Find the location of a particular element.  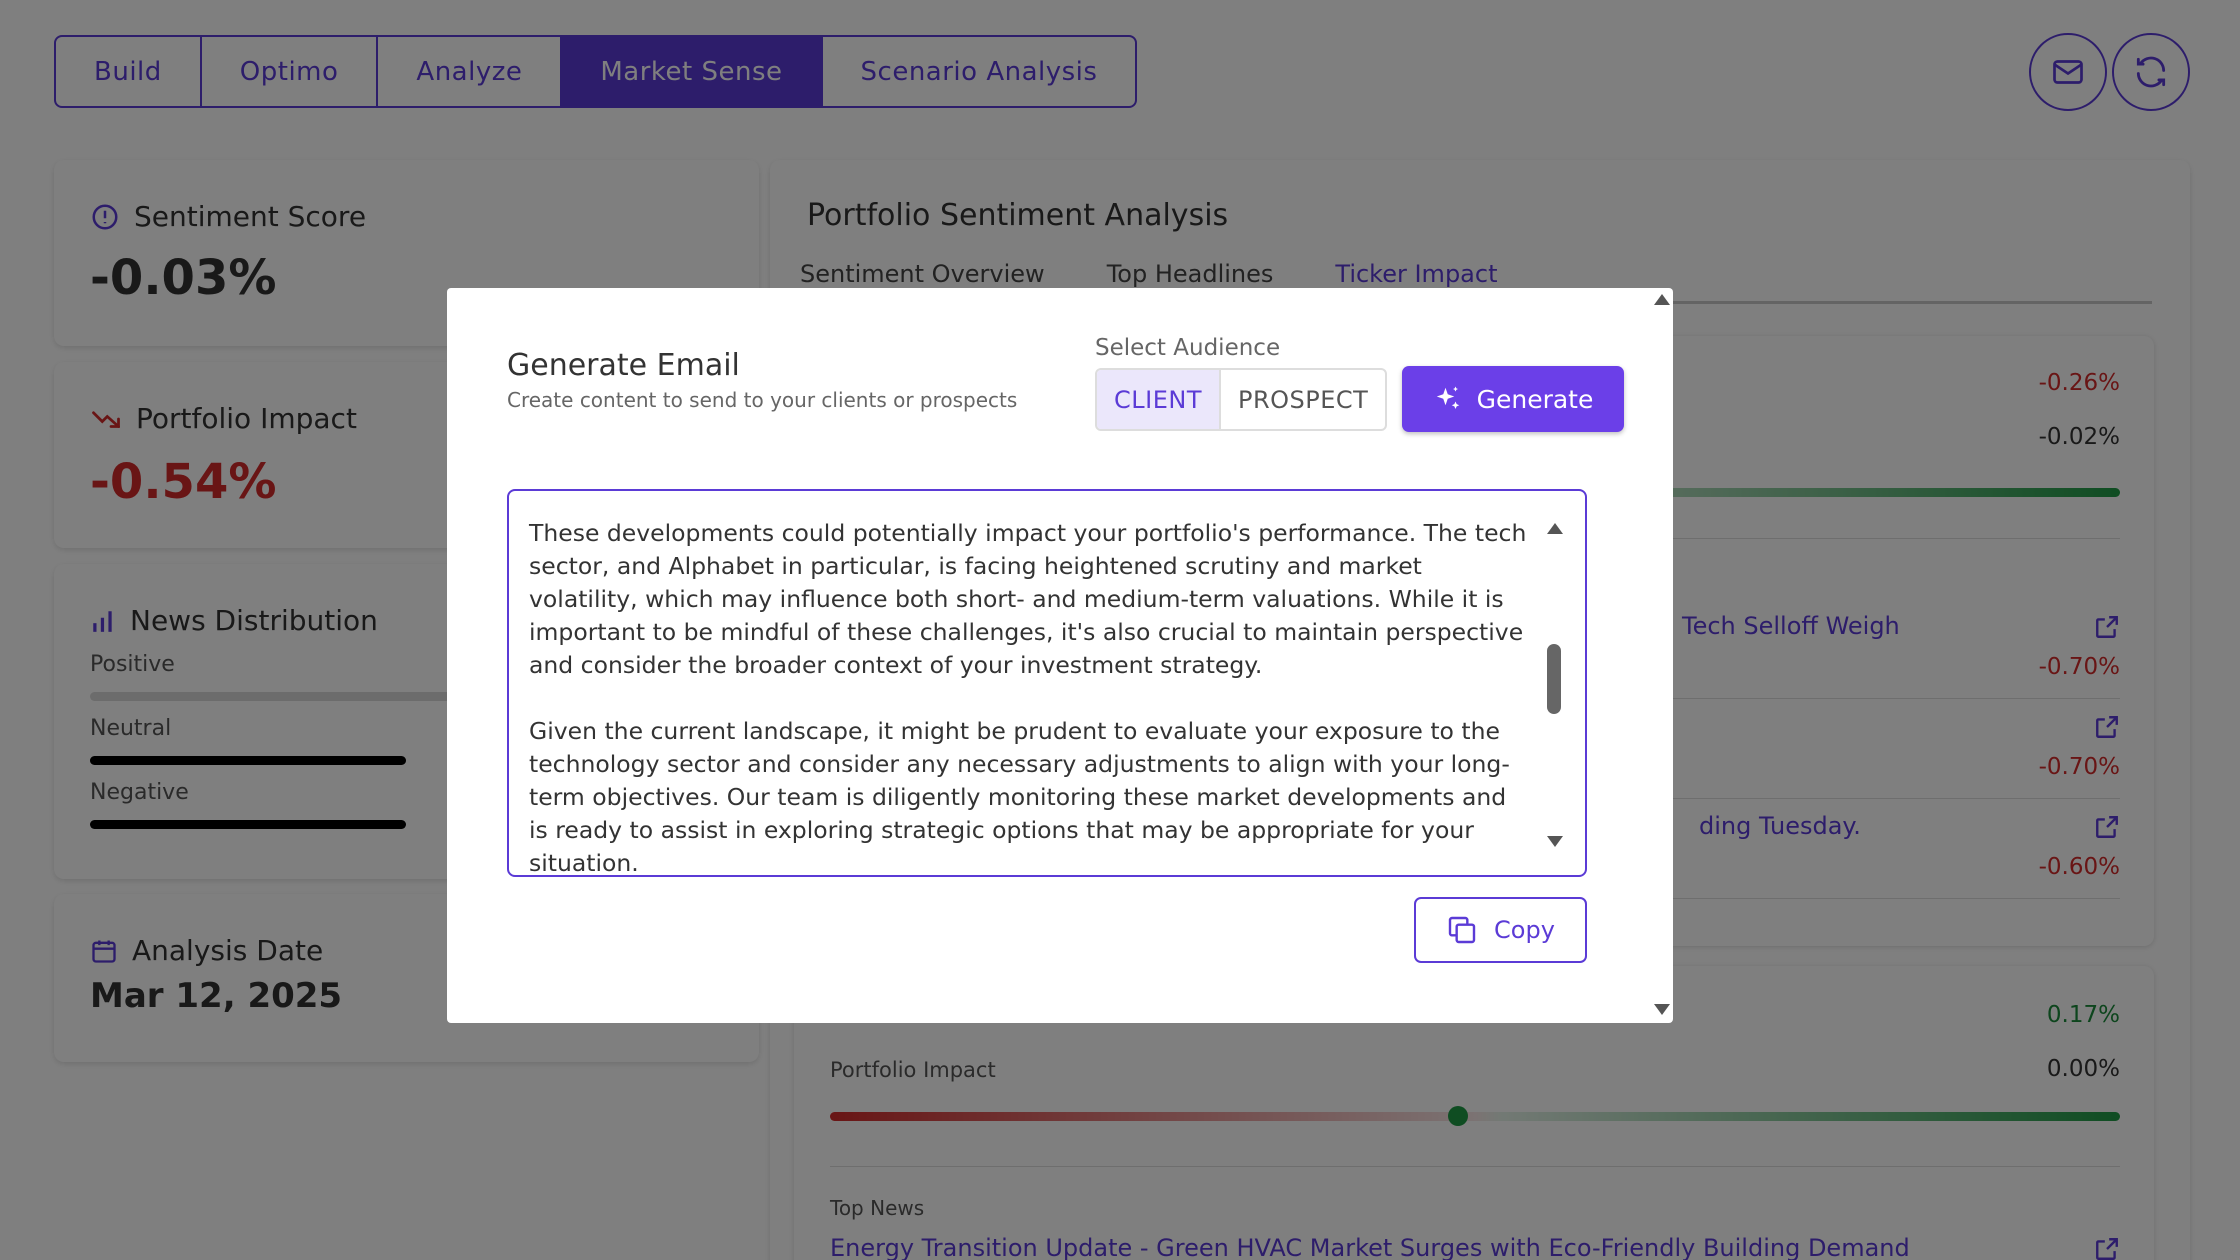

copy-button: Copy is located at coordinates (1500, 930).